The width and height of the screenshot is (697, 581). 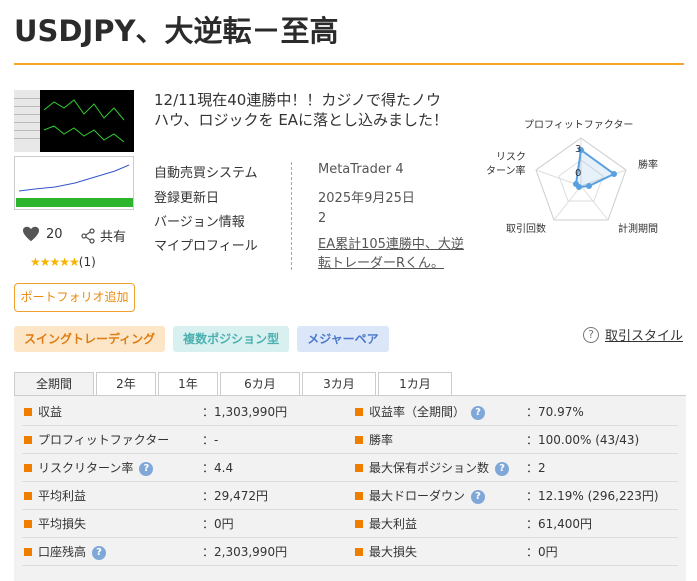 What do you see at coordinates (55, 262) in the screenshot?
I see `star-rating-icon: ★★★★★` at bounding box center [55, 262].